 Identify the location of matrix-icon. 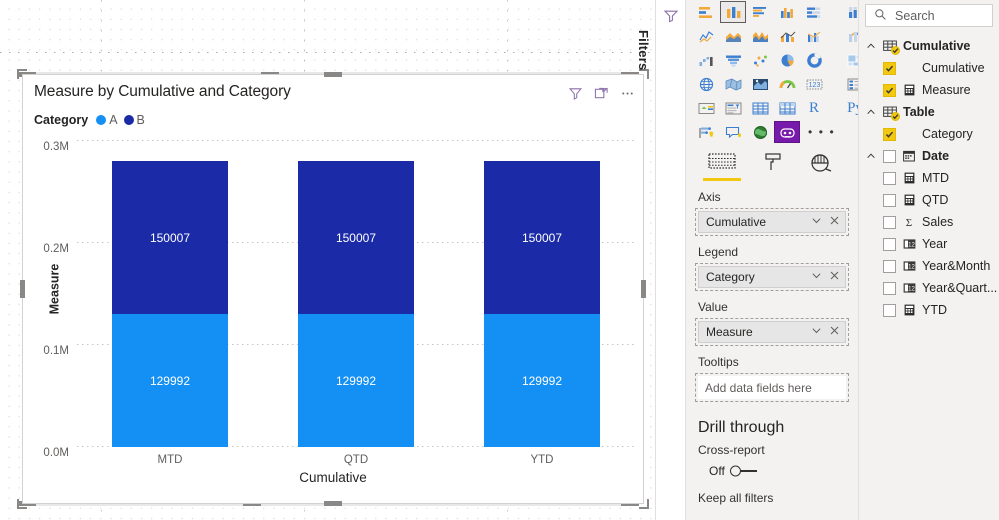
(787, 108).